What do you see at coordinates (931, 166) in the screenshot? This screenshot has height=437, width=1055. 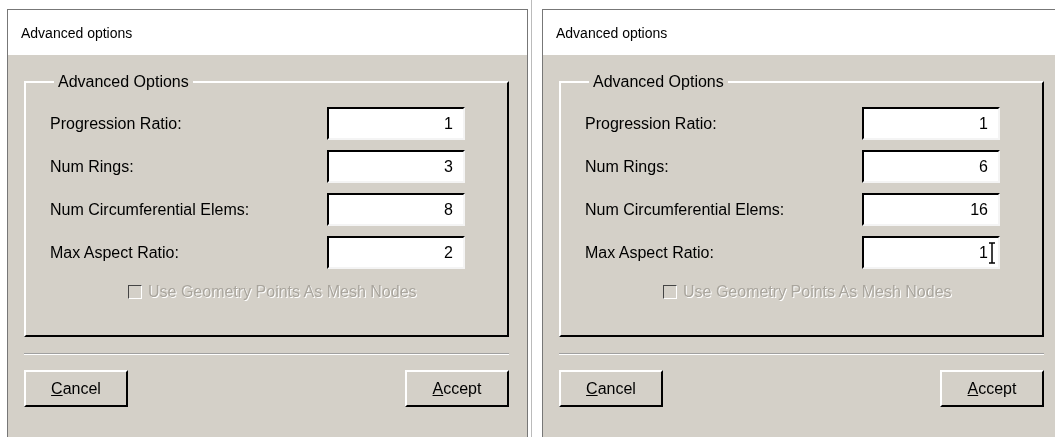 I see `number-field: 6` at bounding box center [931, 166].